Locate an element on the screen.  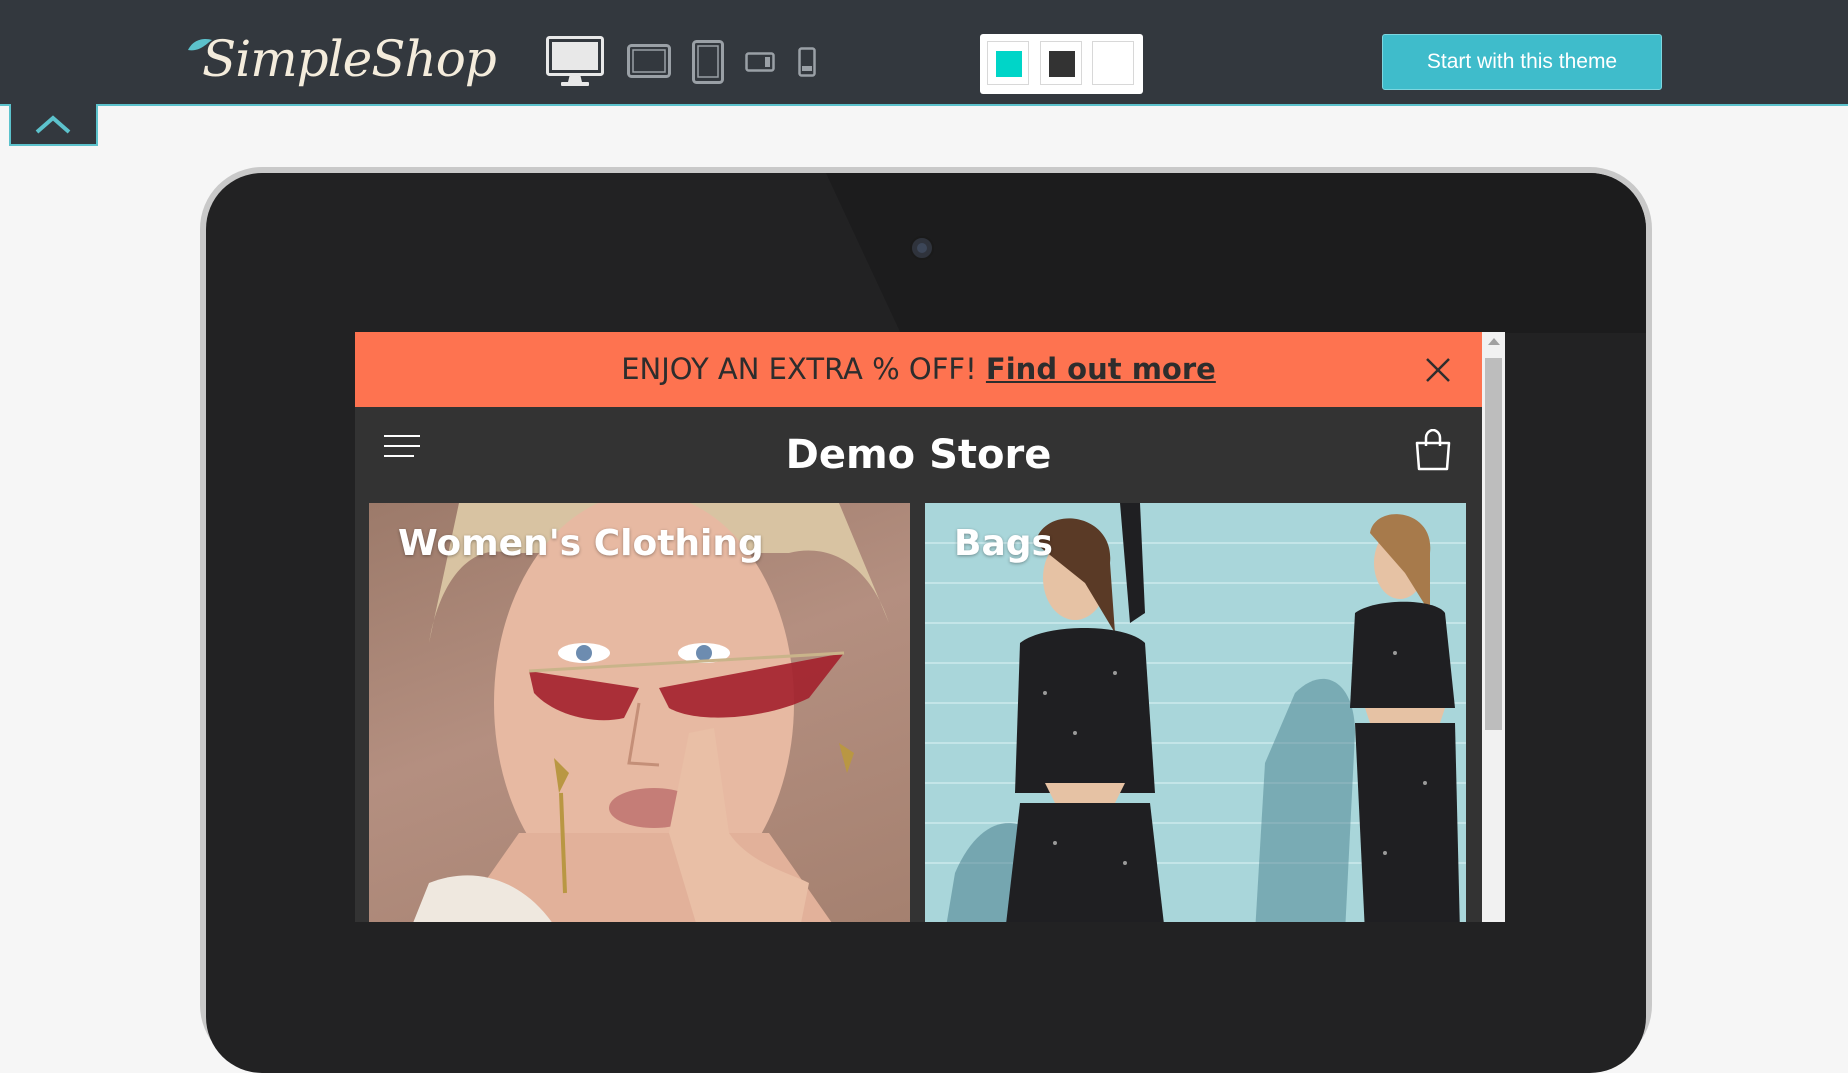
swatch-white-fill is located at coordinates (1114, 64).